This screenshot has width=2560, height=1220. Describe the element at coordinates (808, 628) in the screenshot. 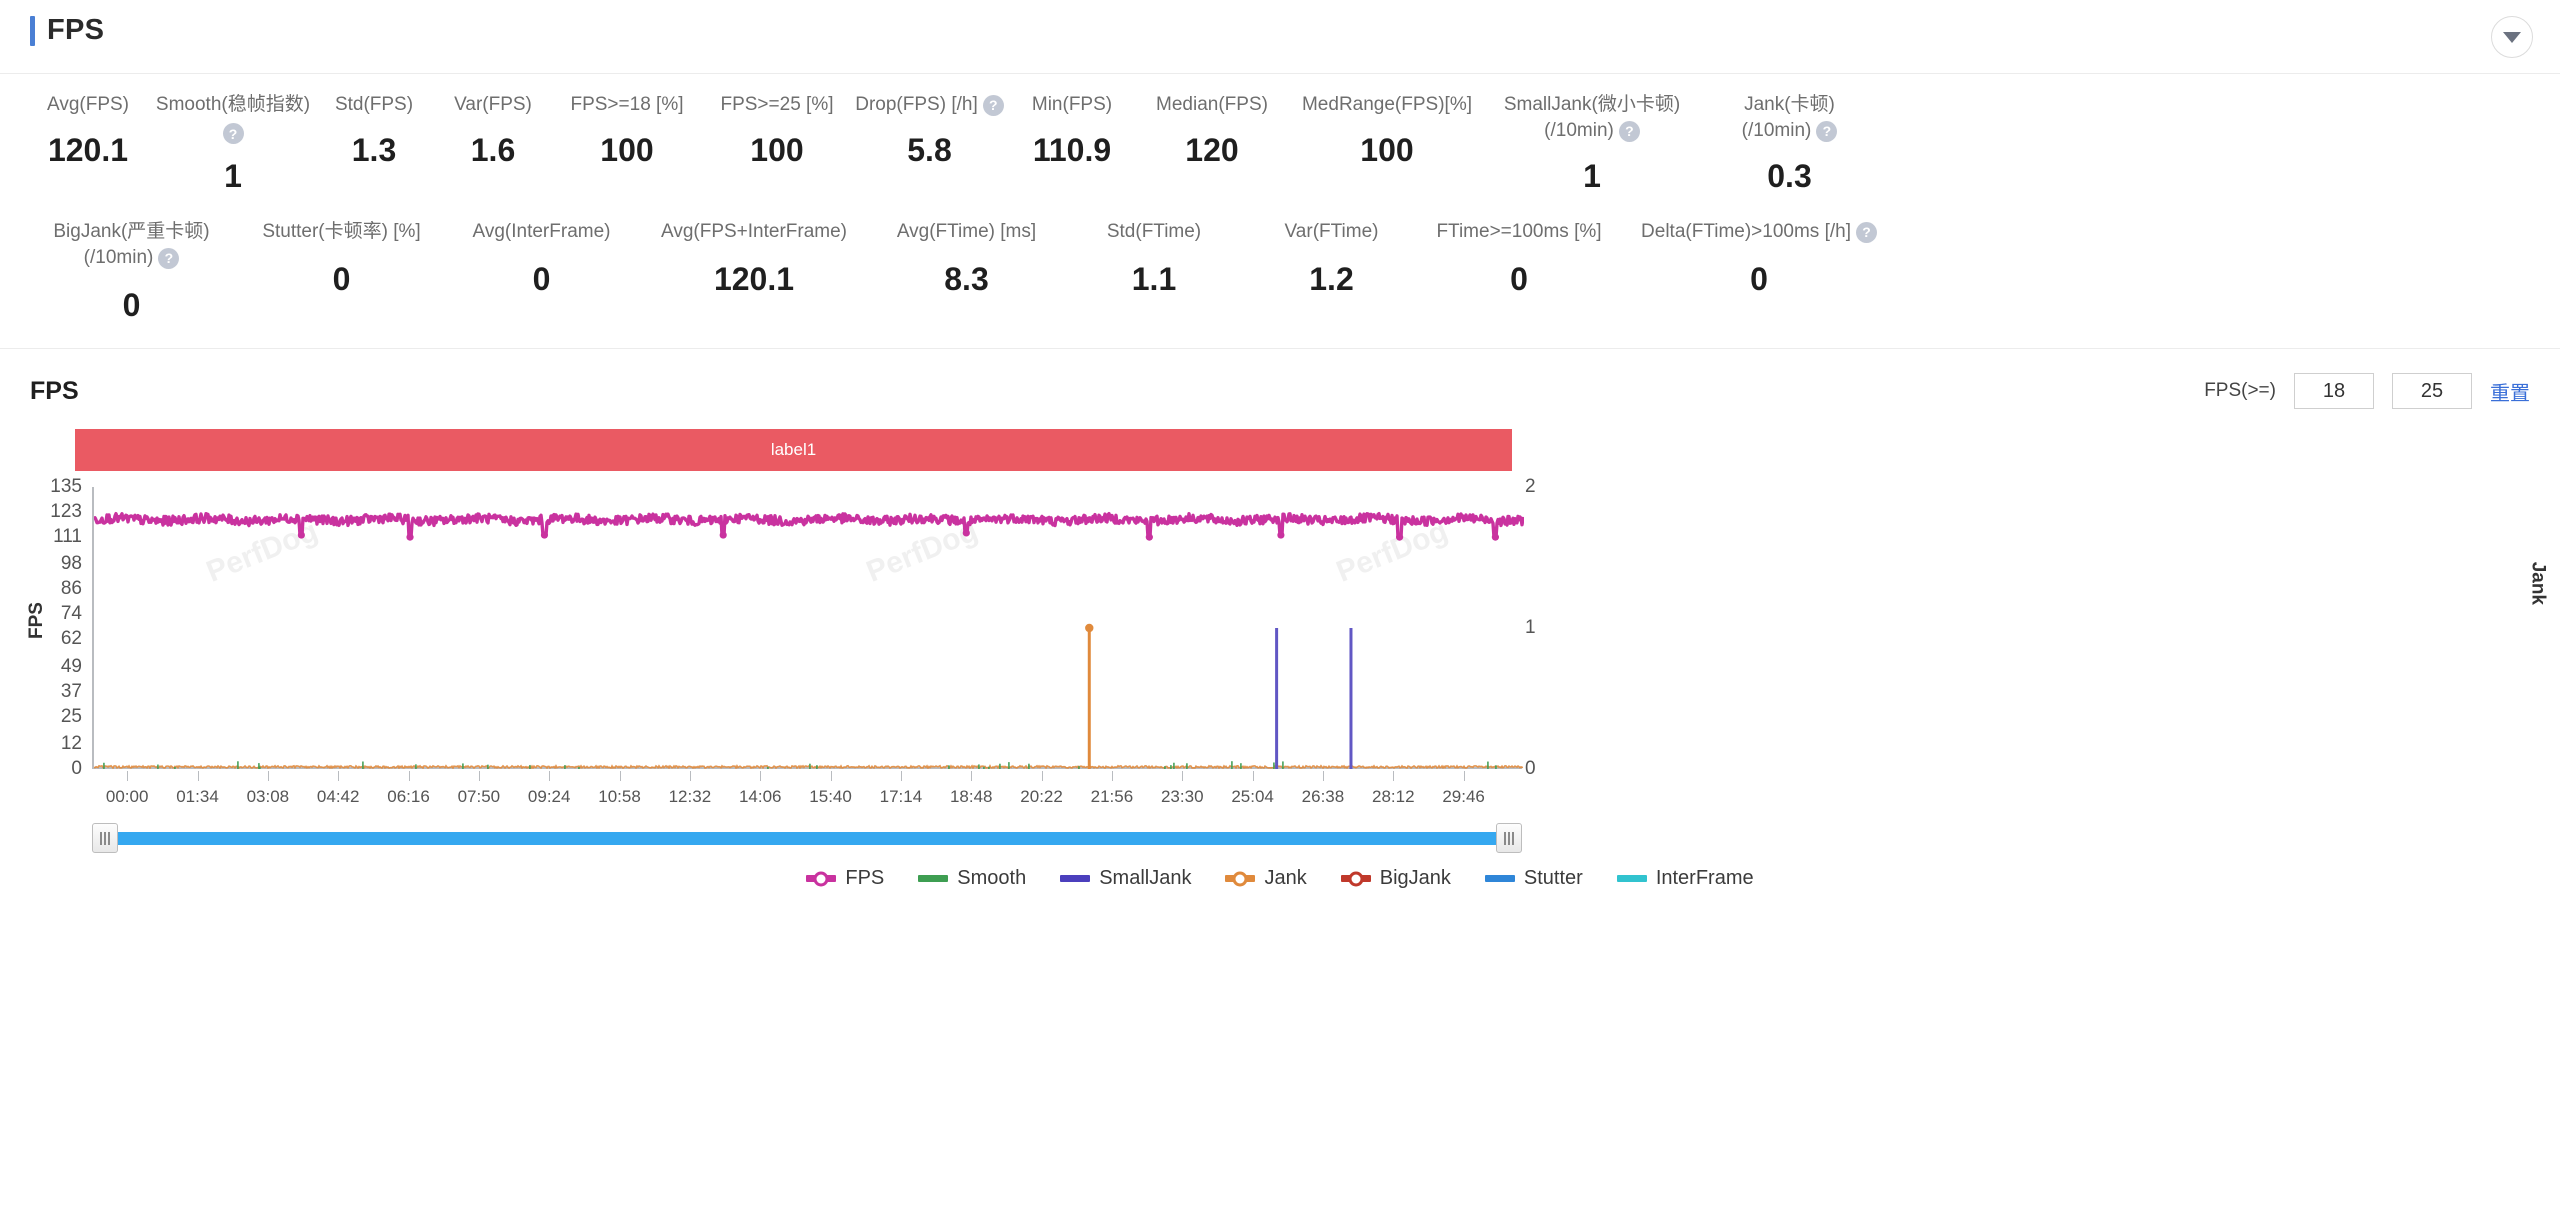

I see `plot-area: PerfDog PerfDog PerfDog` at that location.